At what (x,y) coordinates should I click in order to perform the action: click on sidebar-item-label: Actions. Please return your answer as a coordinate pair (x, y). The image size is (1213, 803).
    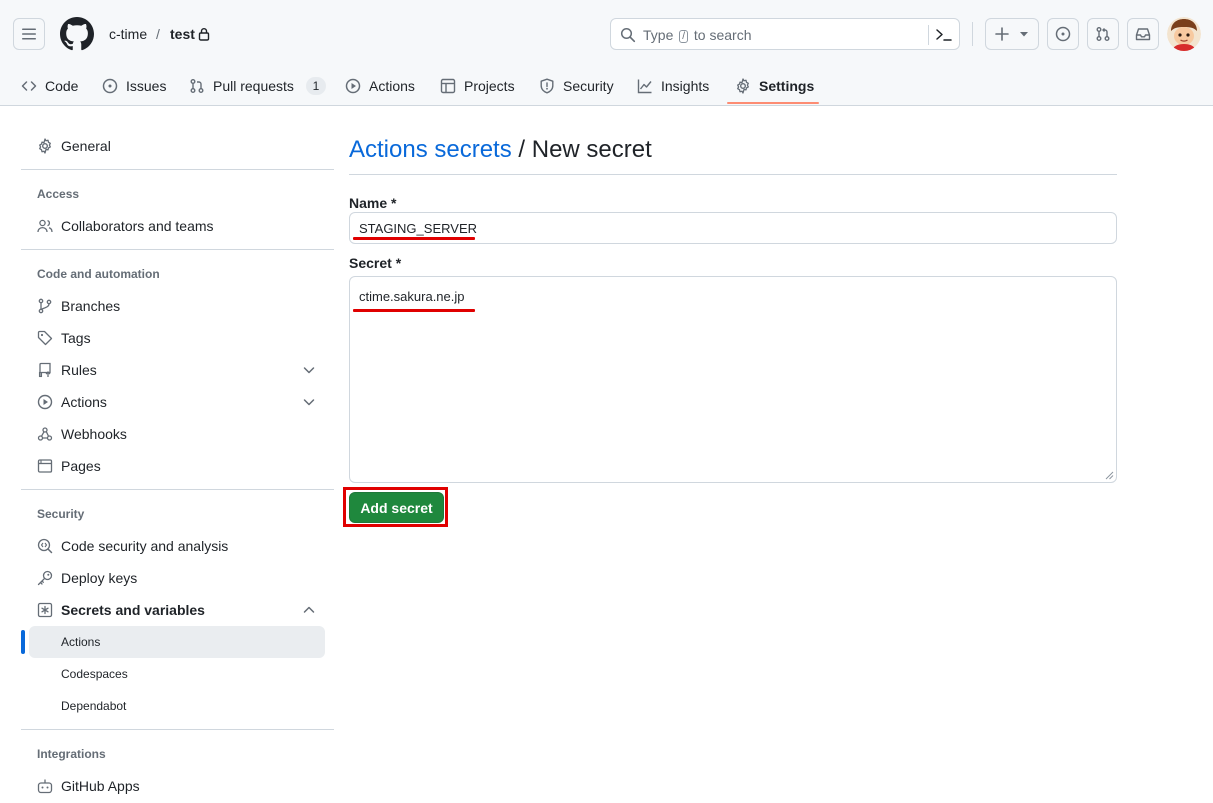
    Looking at the image, I should click on (84, 402).